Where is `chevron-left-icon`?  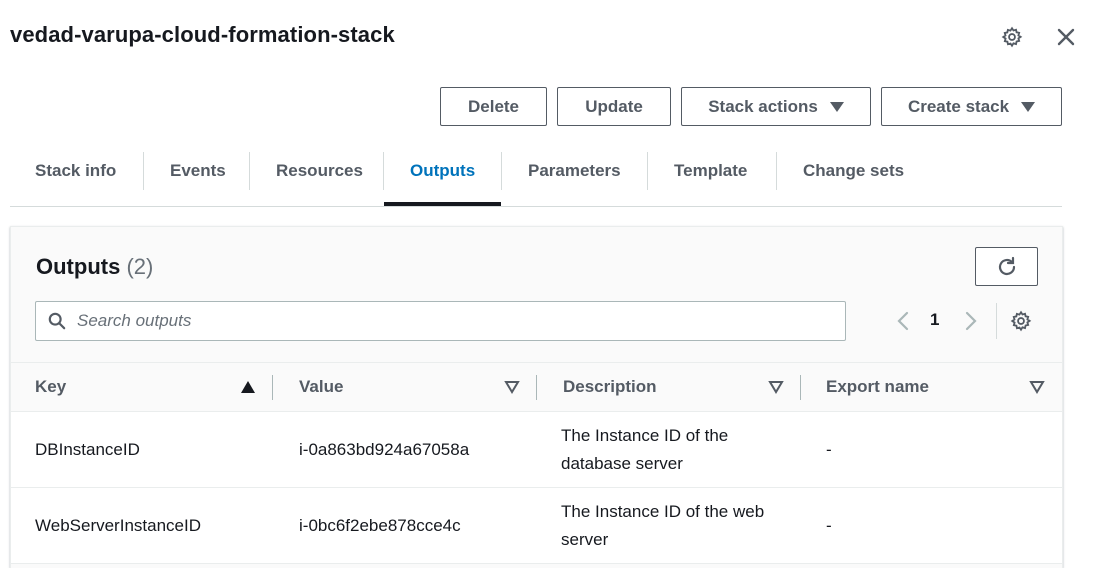
chevron-left-icon is located at coordinates (903, 321).